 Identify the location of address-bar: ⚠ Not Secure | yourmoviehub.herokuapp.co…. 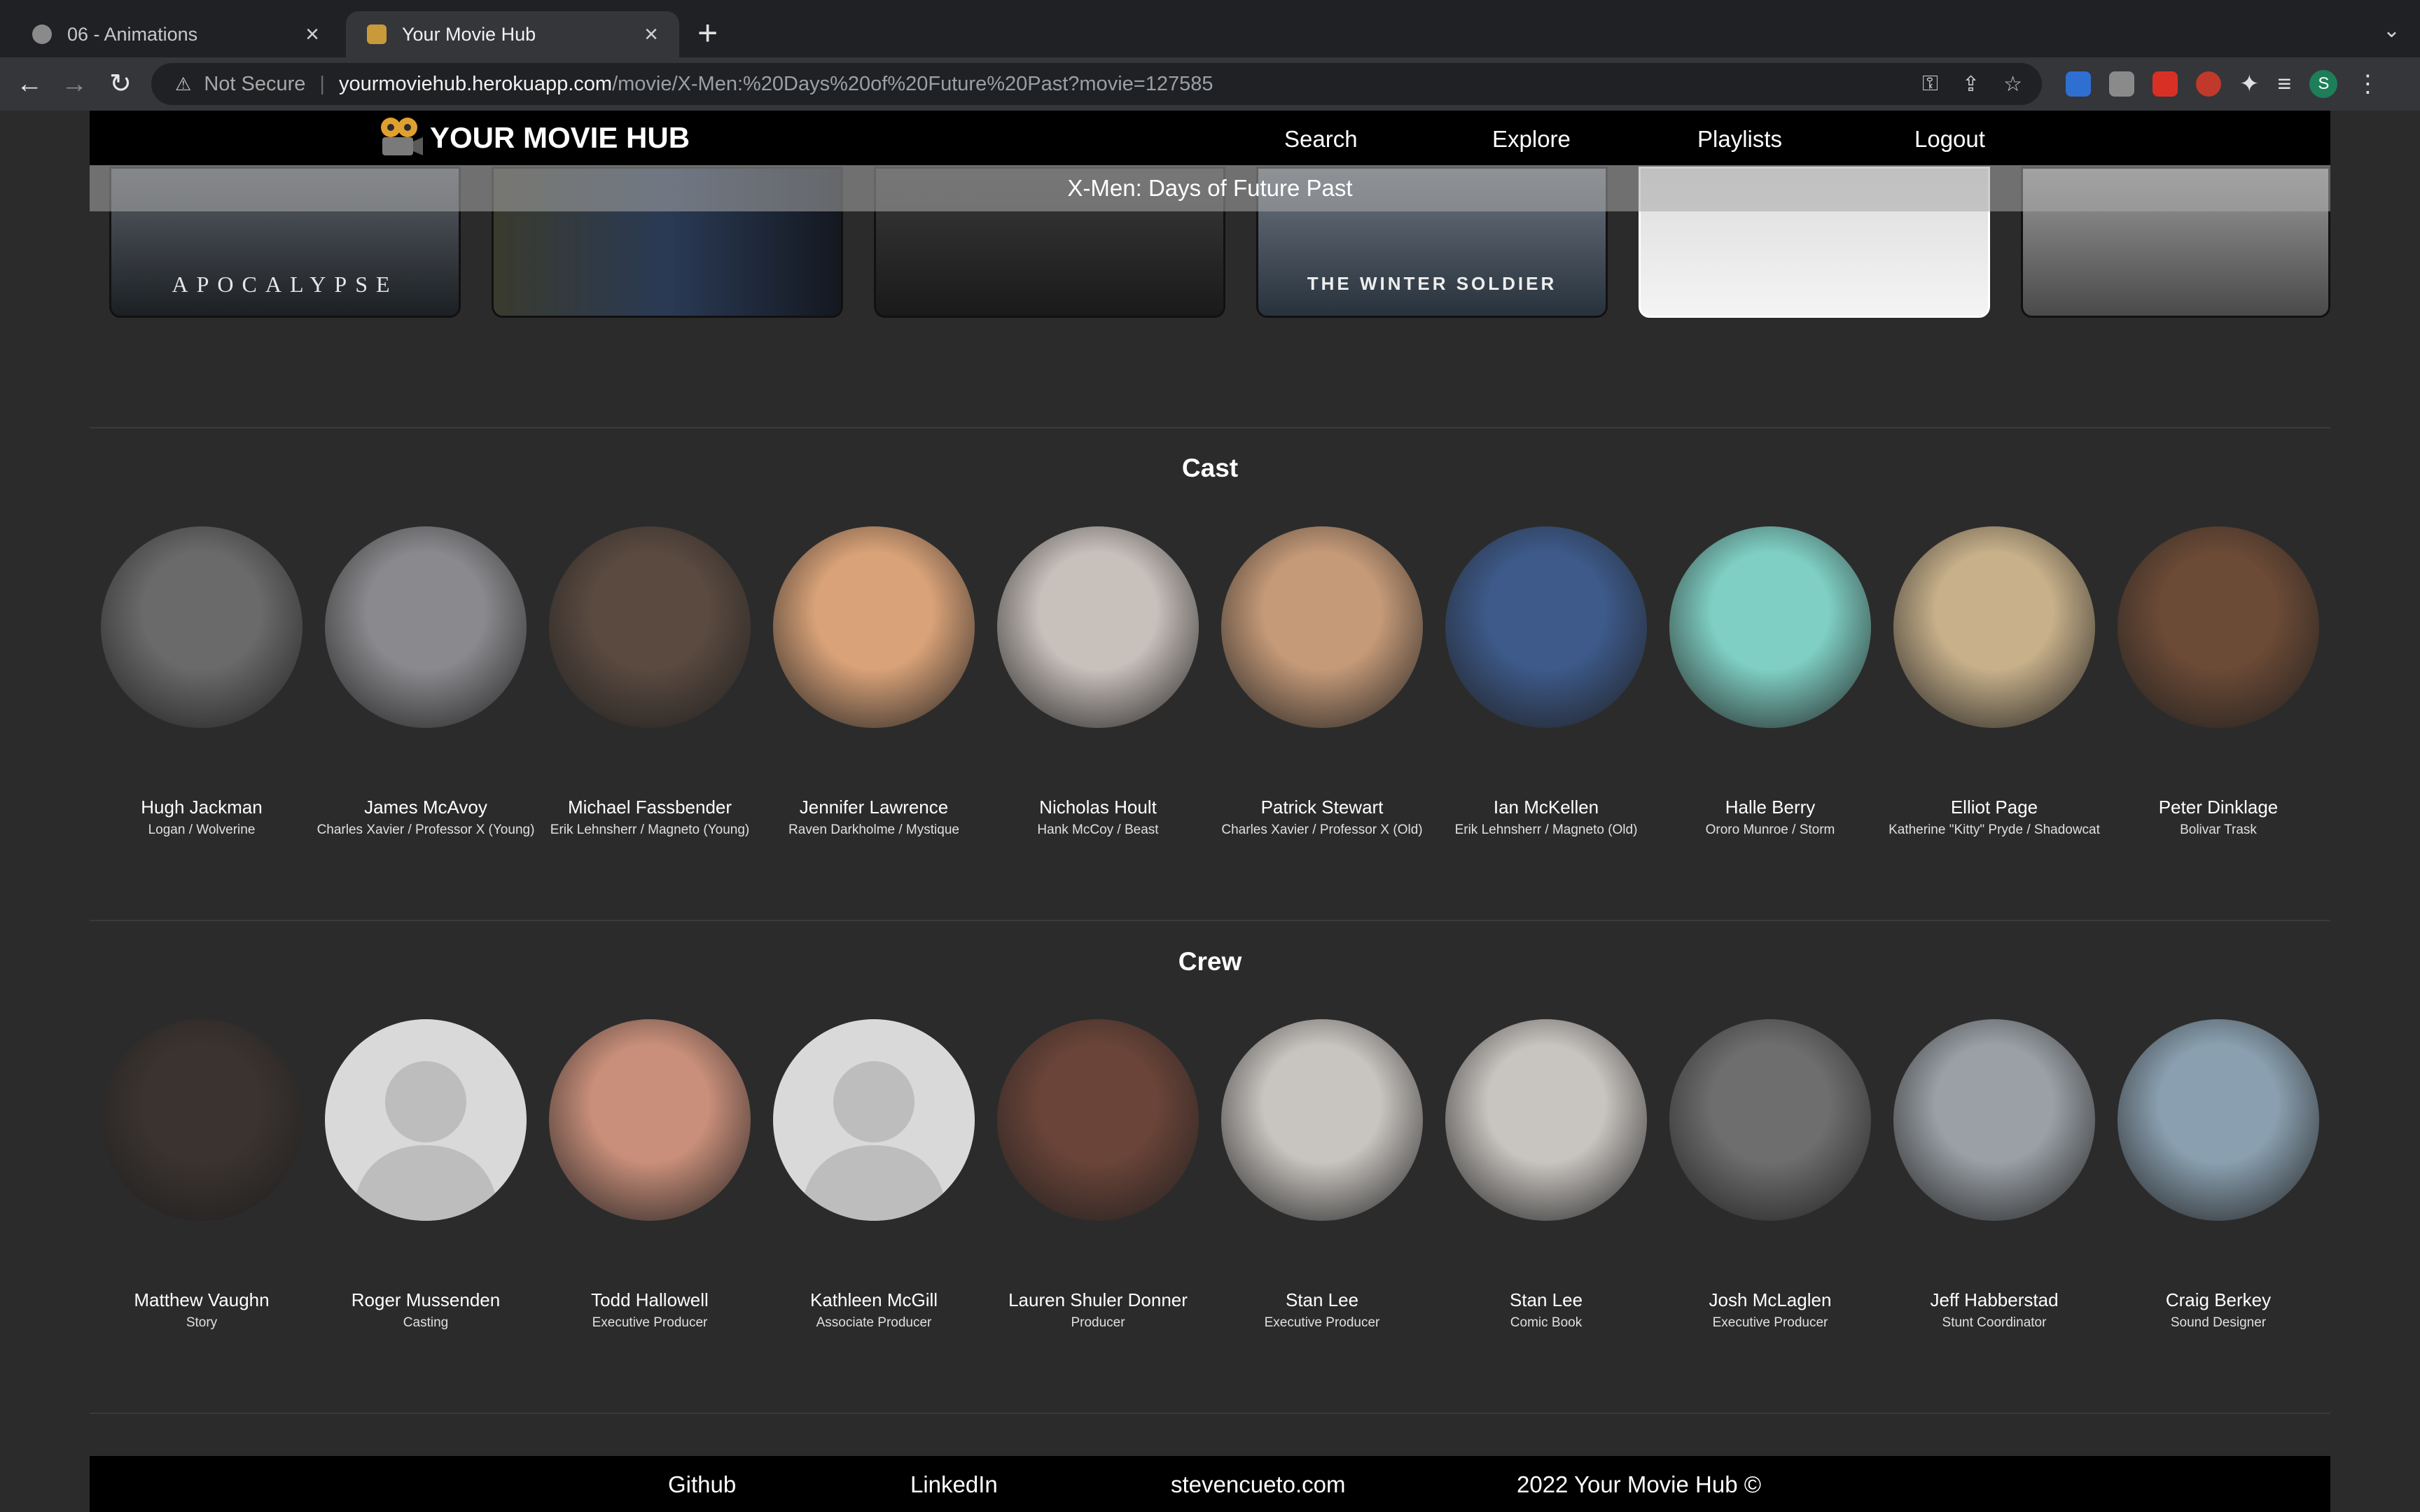
(1096, 84).